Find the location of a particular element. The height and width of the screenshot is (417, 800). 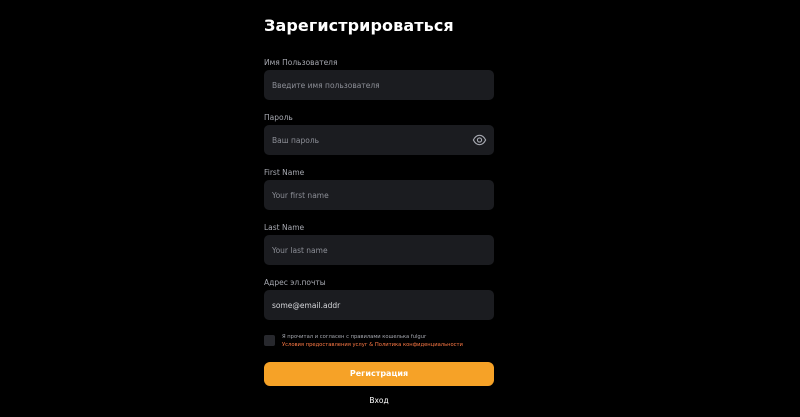

last-name-field-box is located at coordinates (379, 250).